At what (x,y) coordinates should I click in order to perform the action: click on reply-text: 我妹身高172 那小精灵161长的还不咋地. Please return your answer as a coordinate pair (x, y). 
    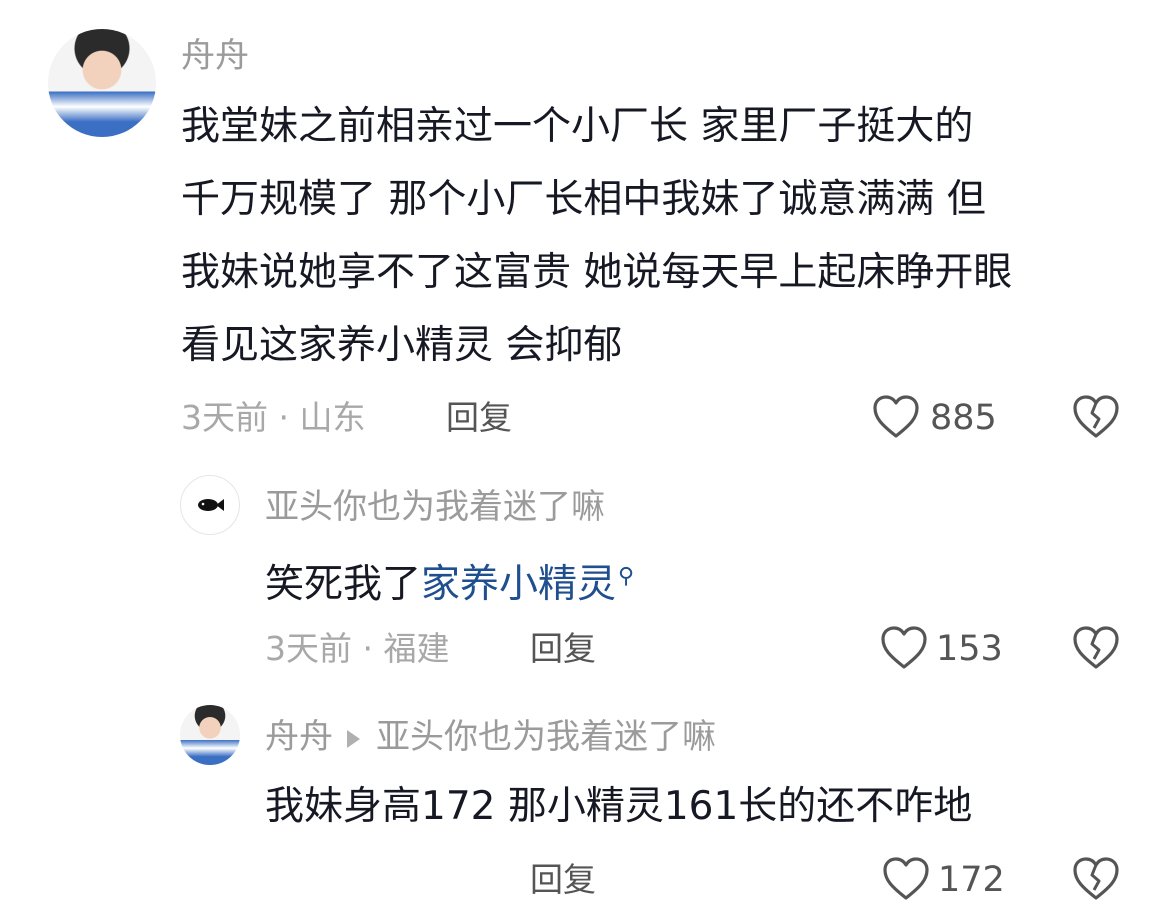
    Looking at the image, I should click on (619, 806).